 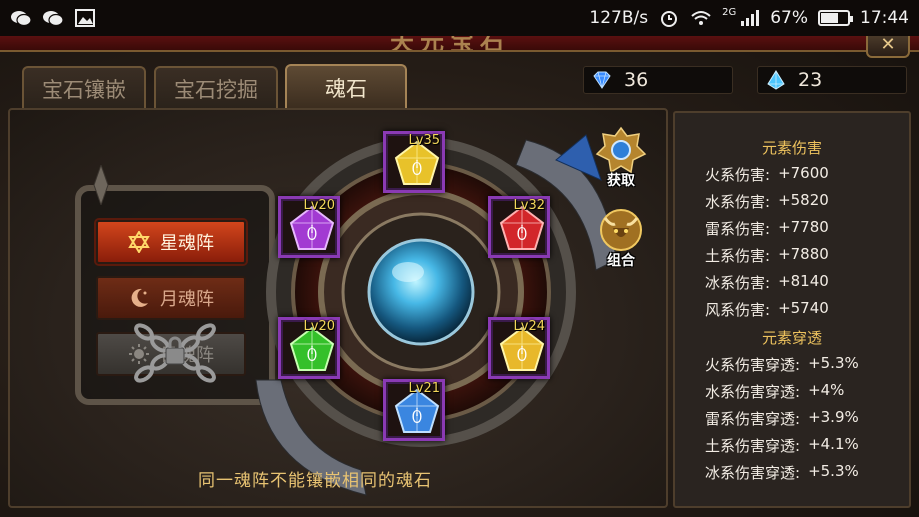 I want to click on star-array-label: 星魂阵, so click(x=187, y=243).